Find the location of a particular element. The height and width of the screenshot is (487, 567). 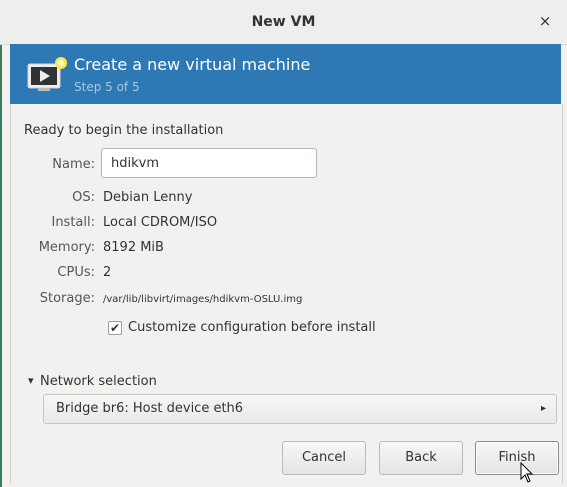

vm-name-input is located at coordinates (209, 163).